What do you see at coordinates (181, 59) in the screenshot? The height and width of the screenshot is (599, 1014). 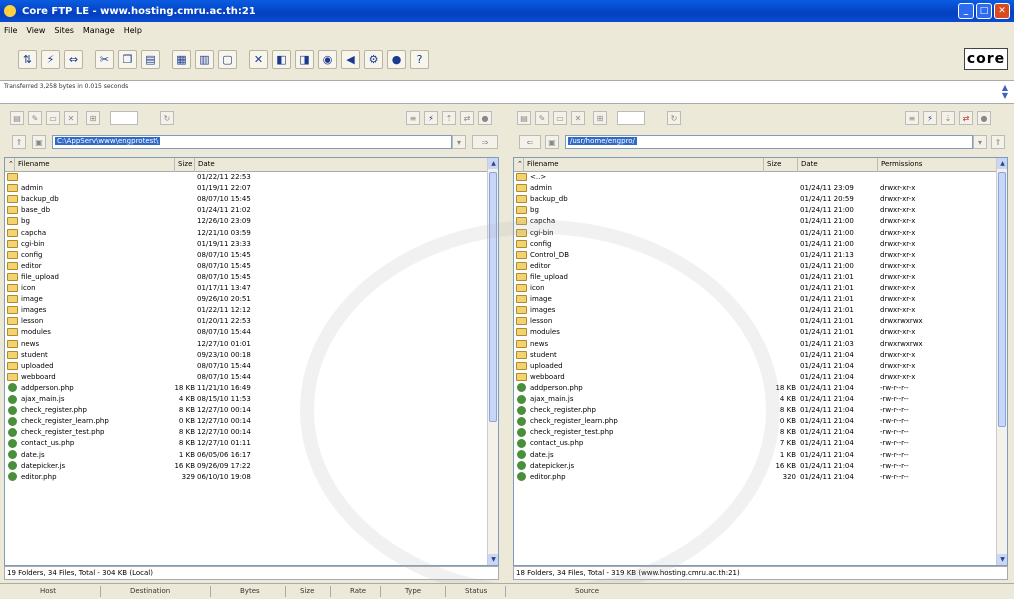 I see `view-icon: ▦` at bounding box center [181, 59].